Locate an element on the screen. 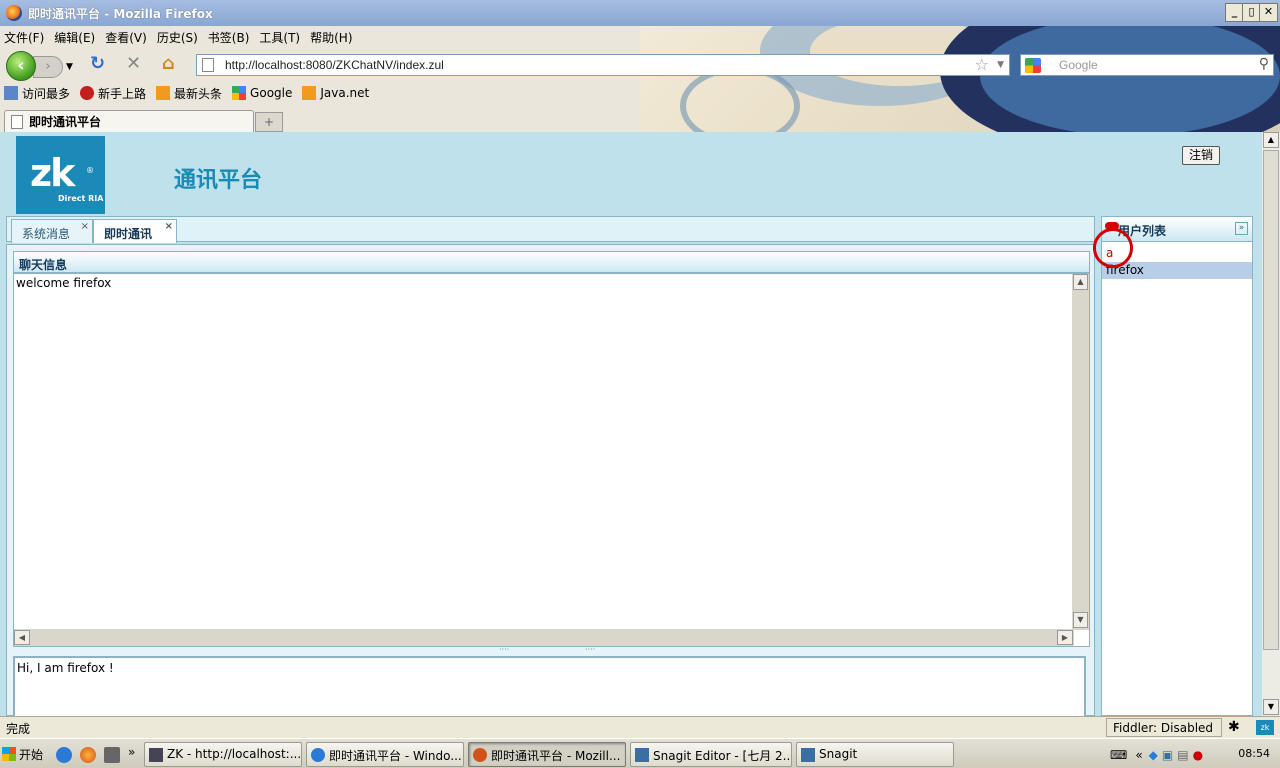 The height and width of the screenshot is (768, 1280). search-box: Google ⚲ is located at coordinates (1147, 65).